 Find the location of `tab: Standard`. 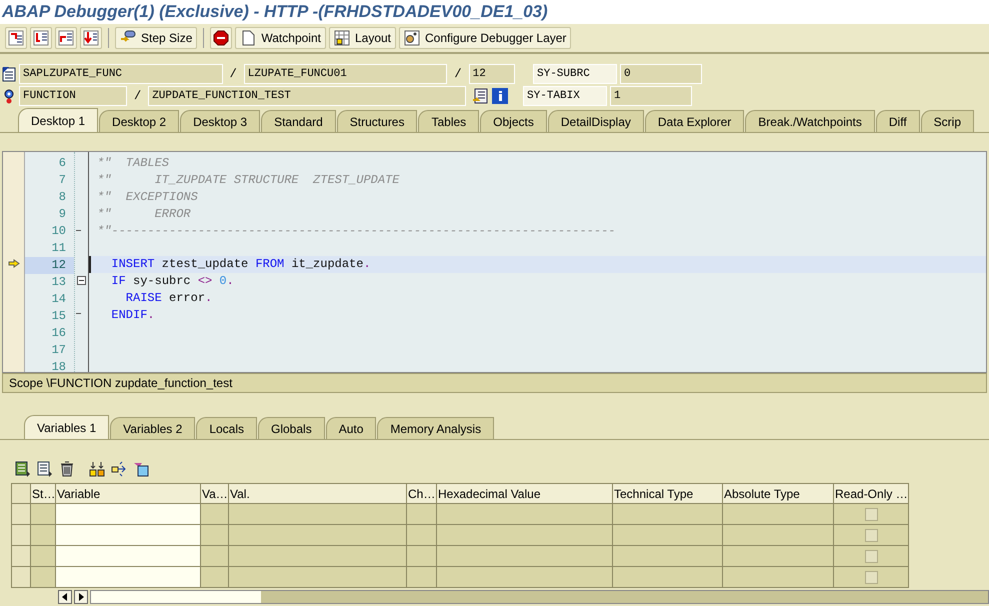

tab: Standard is located at coordinates (298, 121).